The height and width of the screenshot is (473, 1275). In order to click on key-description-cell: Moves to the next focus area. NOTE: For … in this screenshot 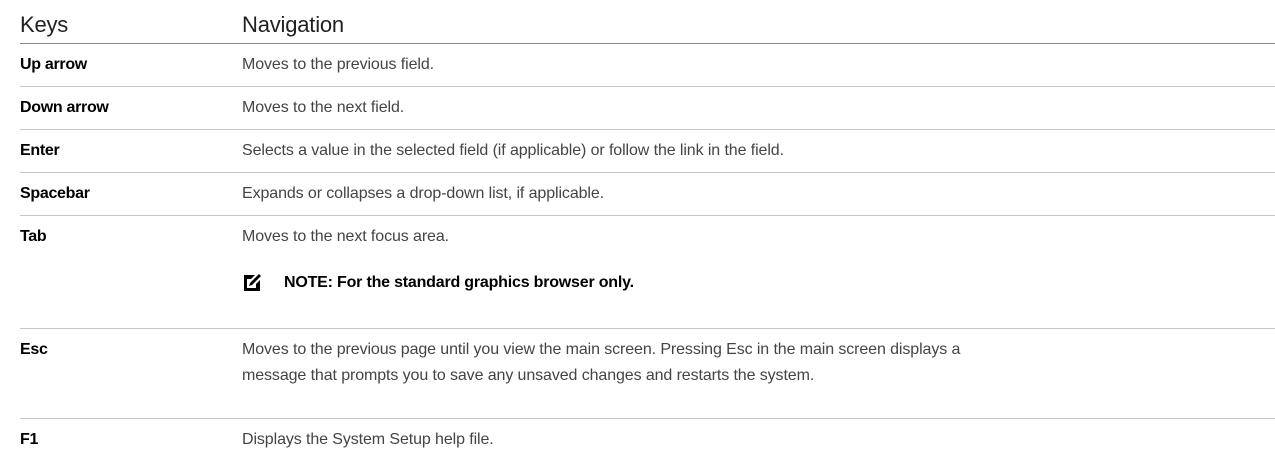, I will do `click(758, 260)`.